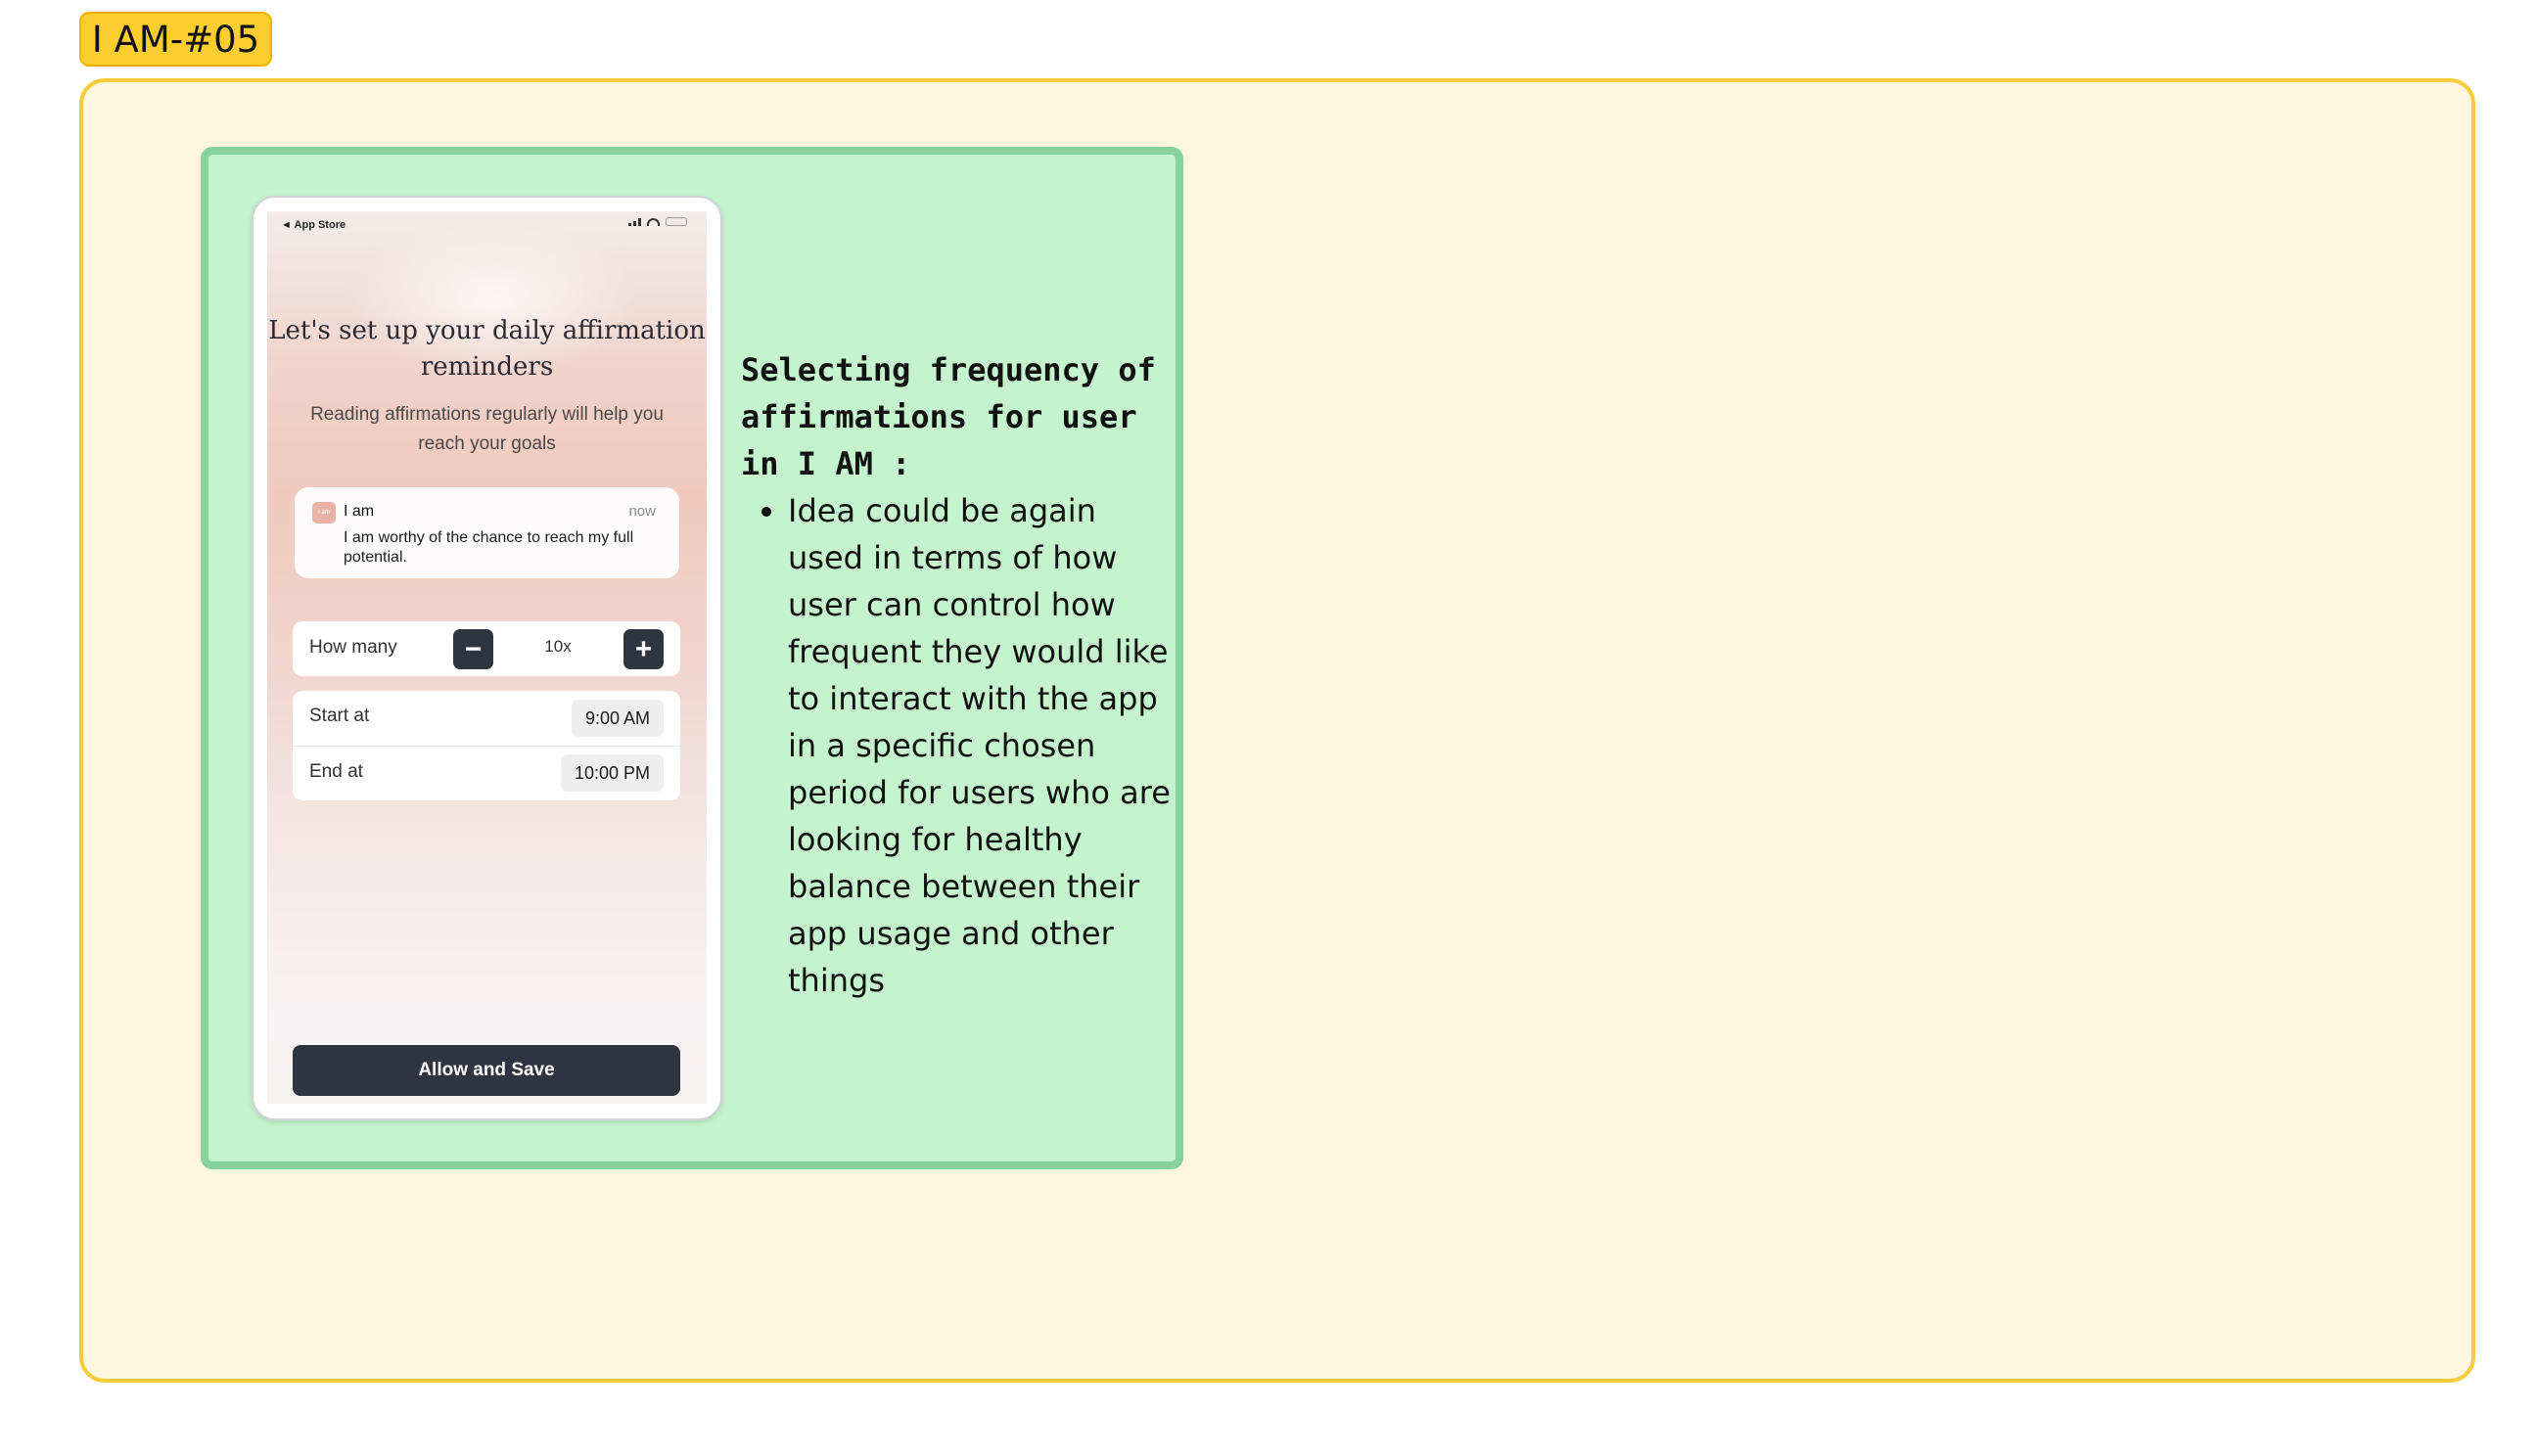 This screenshot has height=1456, width=2537. Describe the element at coordinates (336, 771) in the screenshot. I see `end-at-label: End at` at that location.